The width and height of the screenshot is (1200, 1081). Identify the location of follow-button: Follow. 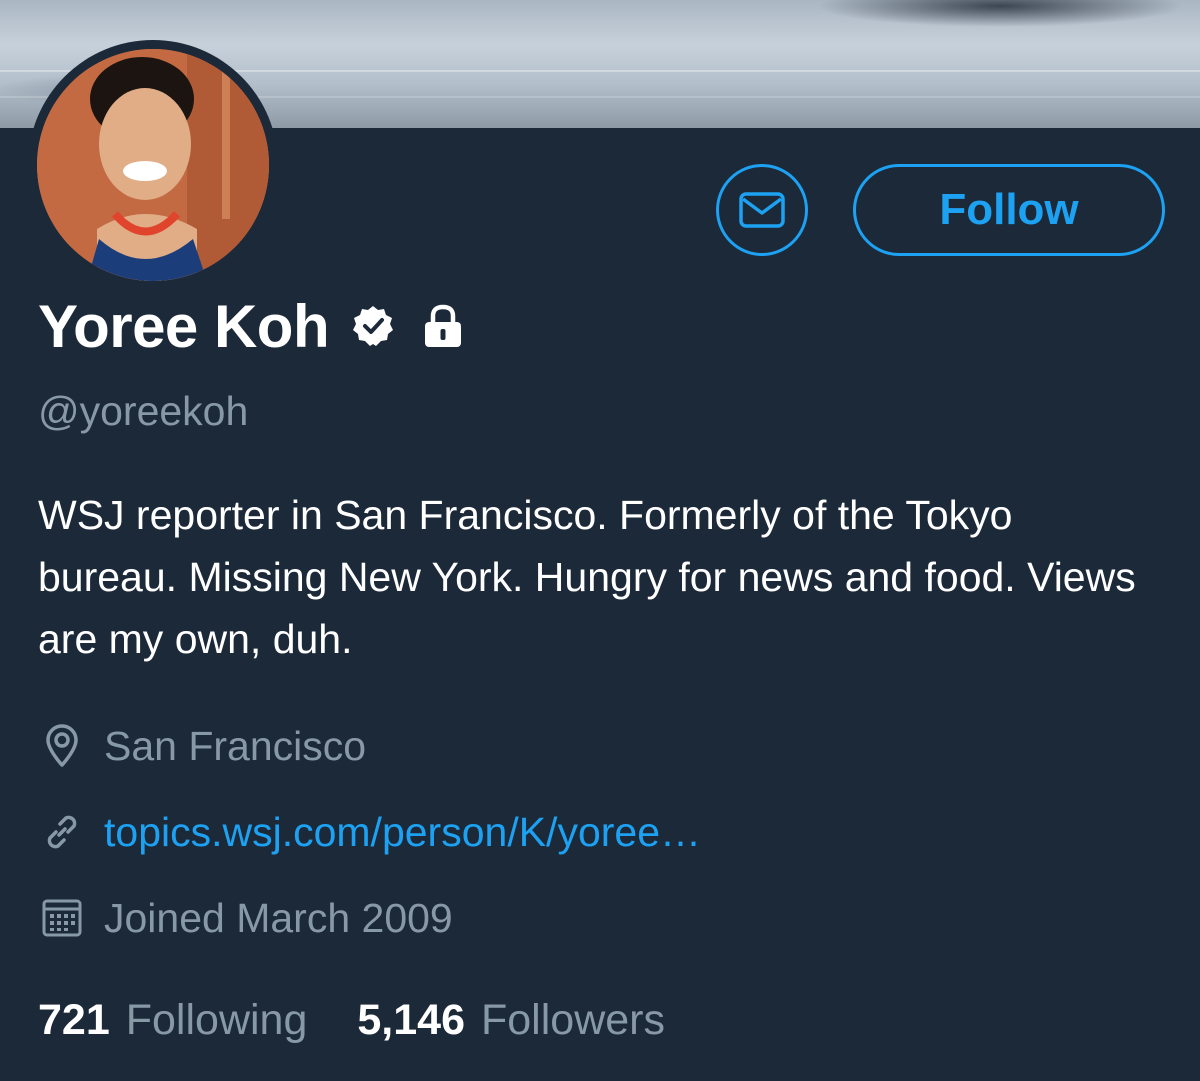
(1009, 210).